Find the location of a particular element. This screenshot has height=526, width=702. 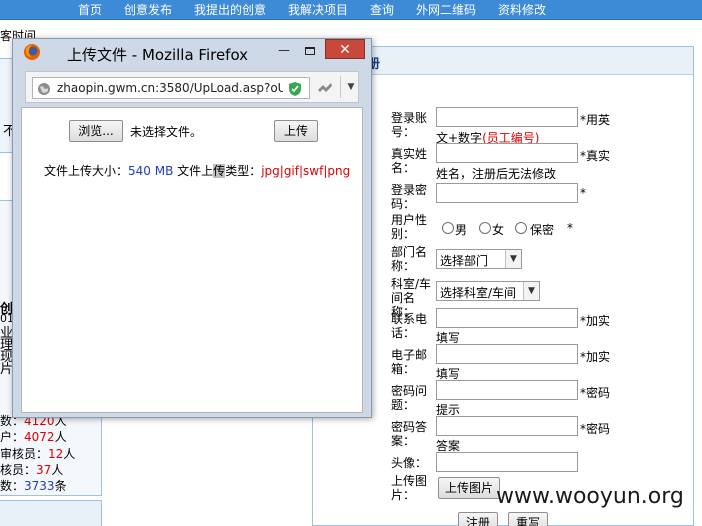

label-question: 密码问题： is located at coordinates (409, 398).